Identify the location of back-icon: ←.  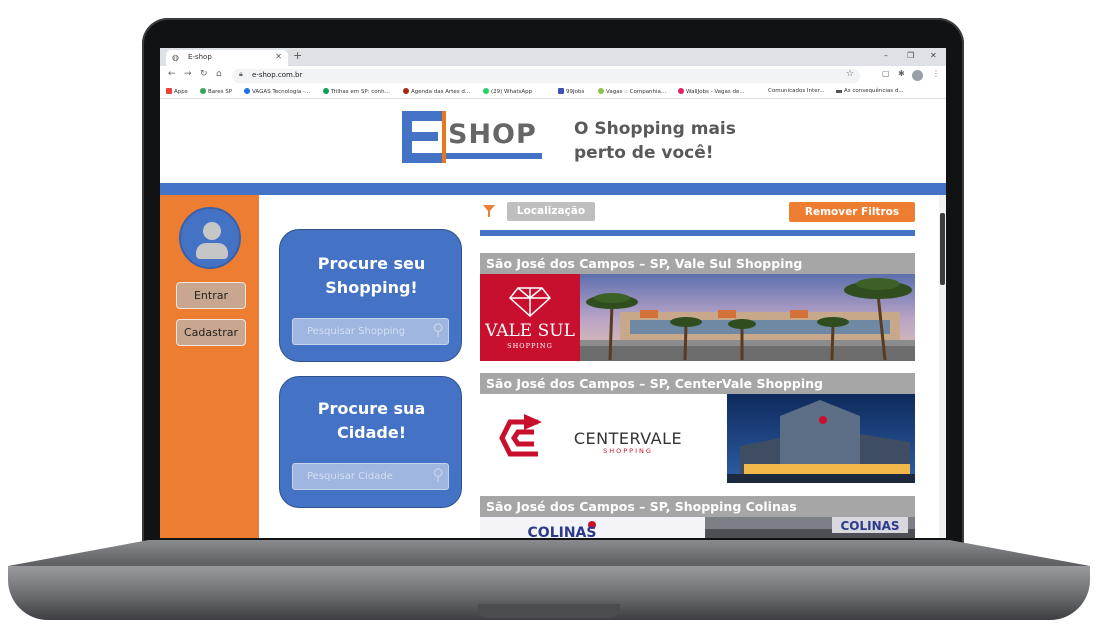
(172, 74).